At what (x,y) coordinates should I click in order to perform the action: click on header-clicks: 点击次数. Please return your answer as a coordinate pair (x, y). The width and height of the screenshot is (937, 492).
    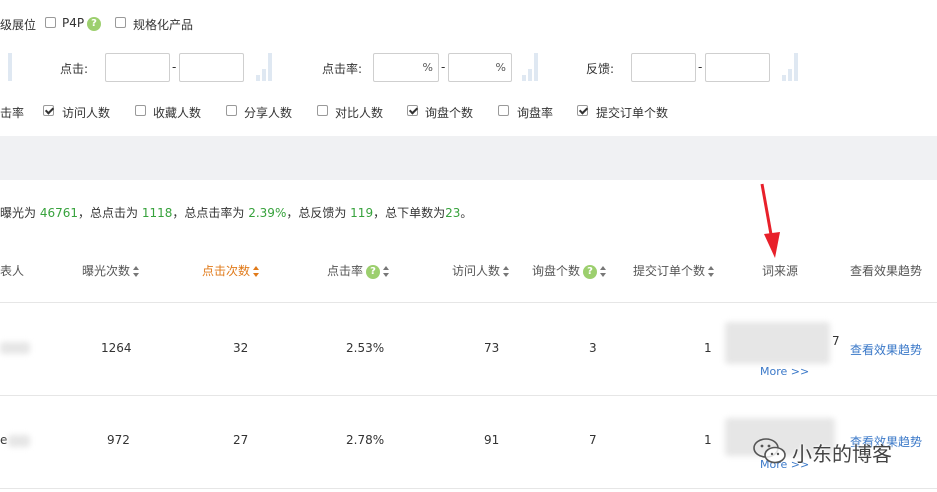
    Looking at the image, I should click on (231, 270).